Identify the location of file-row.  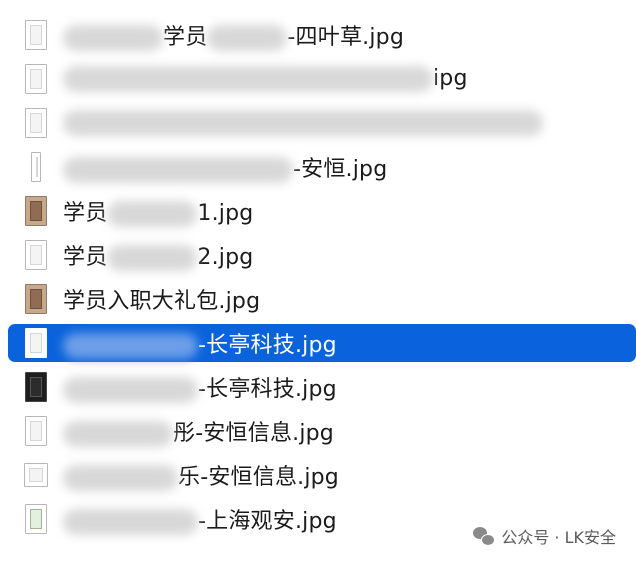
(322, 123).